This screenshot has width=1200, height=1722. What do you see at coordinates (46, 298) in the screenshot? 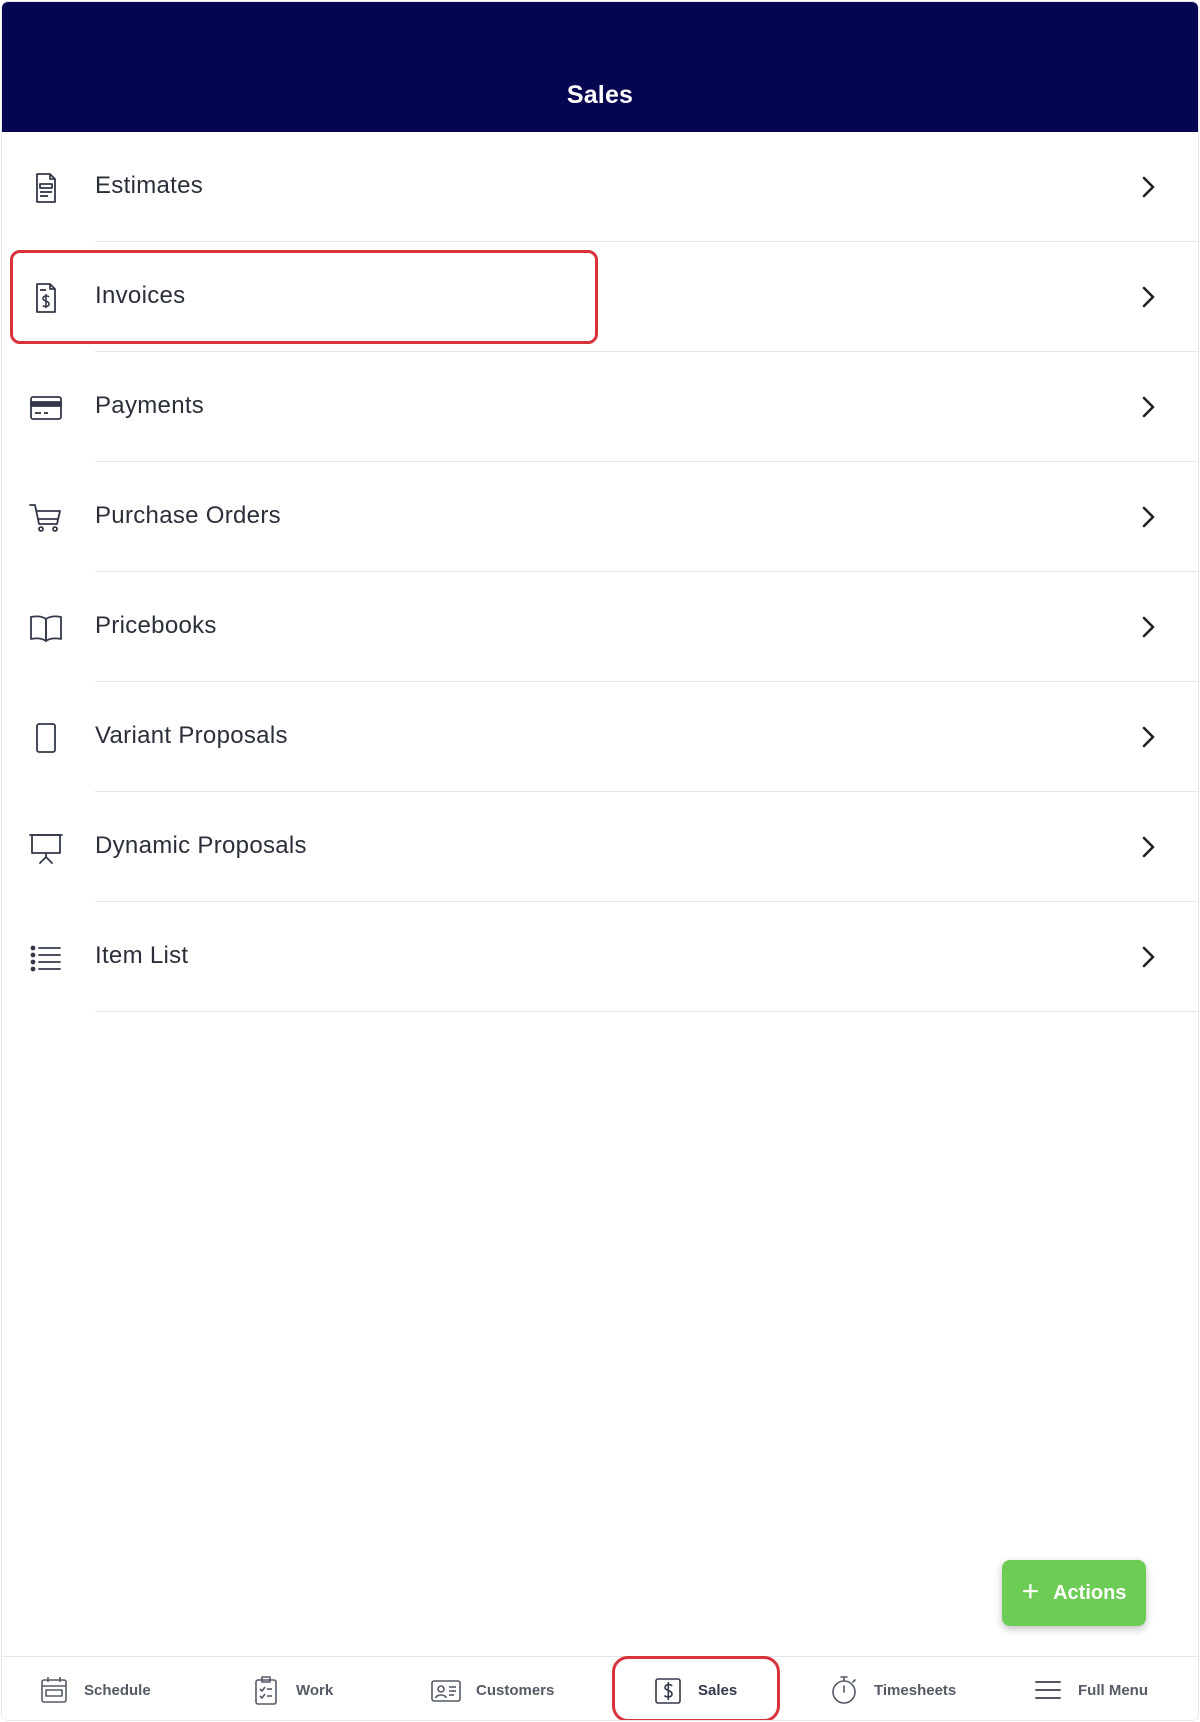
I see `invoice-dollar-icon` at bounding box center [46, 298].